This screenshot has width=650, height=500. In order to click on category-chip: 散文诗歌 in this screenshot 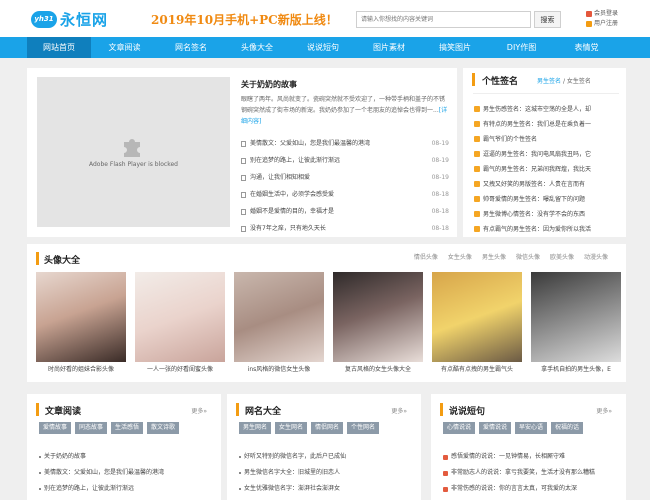, I will do `click(163, 428)`.